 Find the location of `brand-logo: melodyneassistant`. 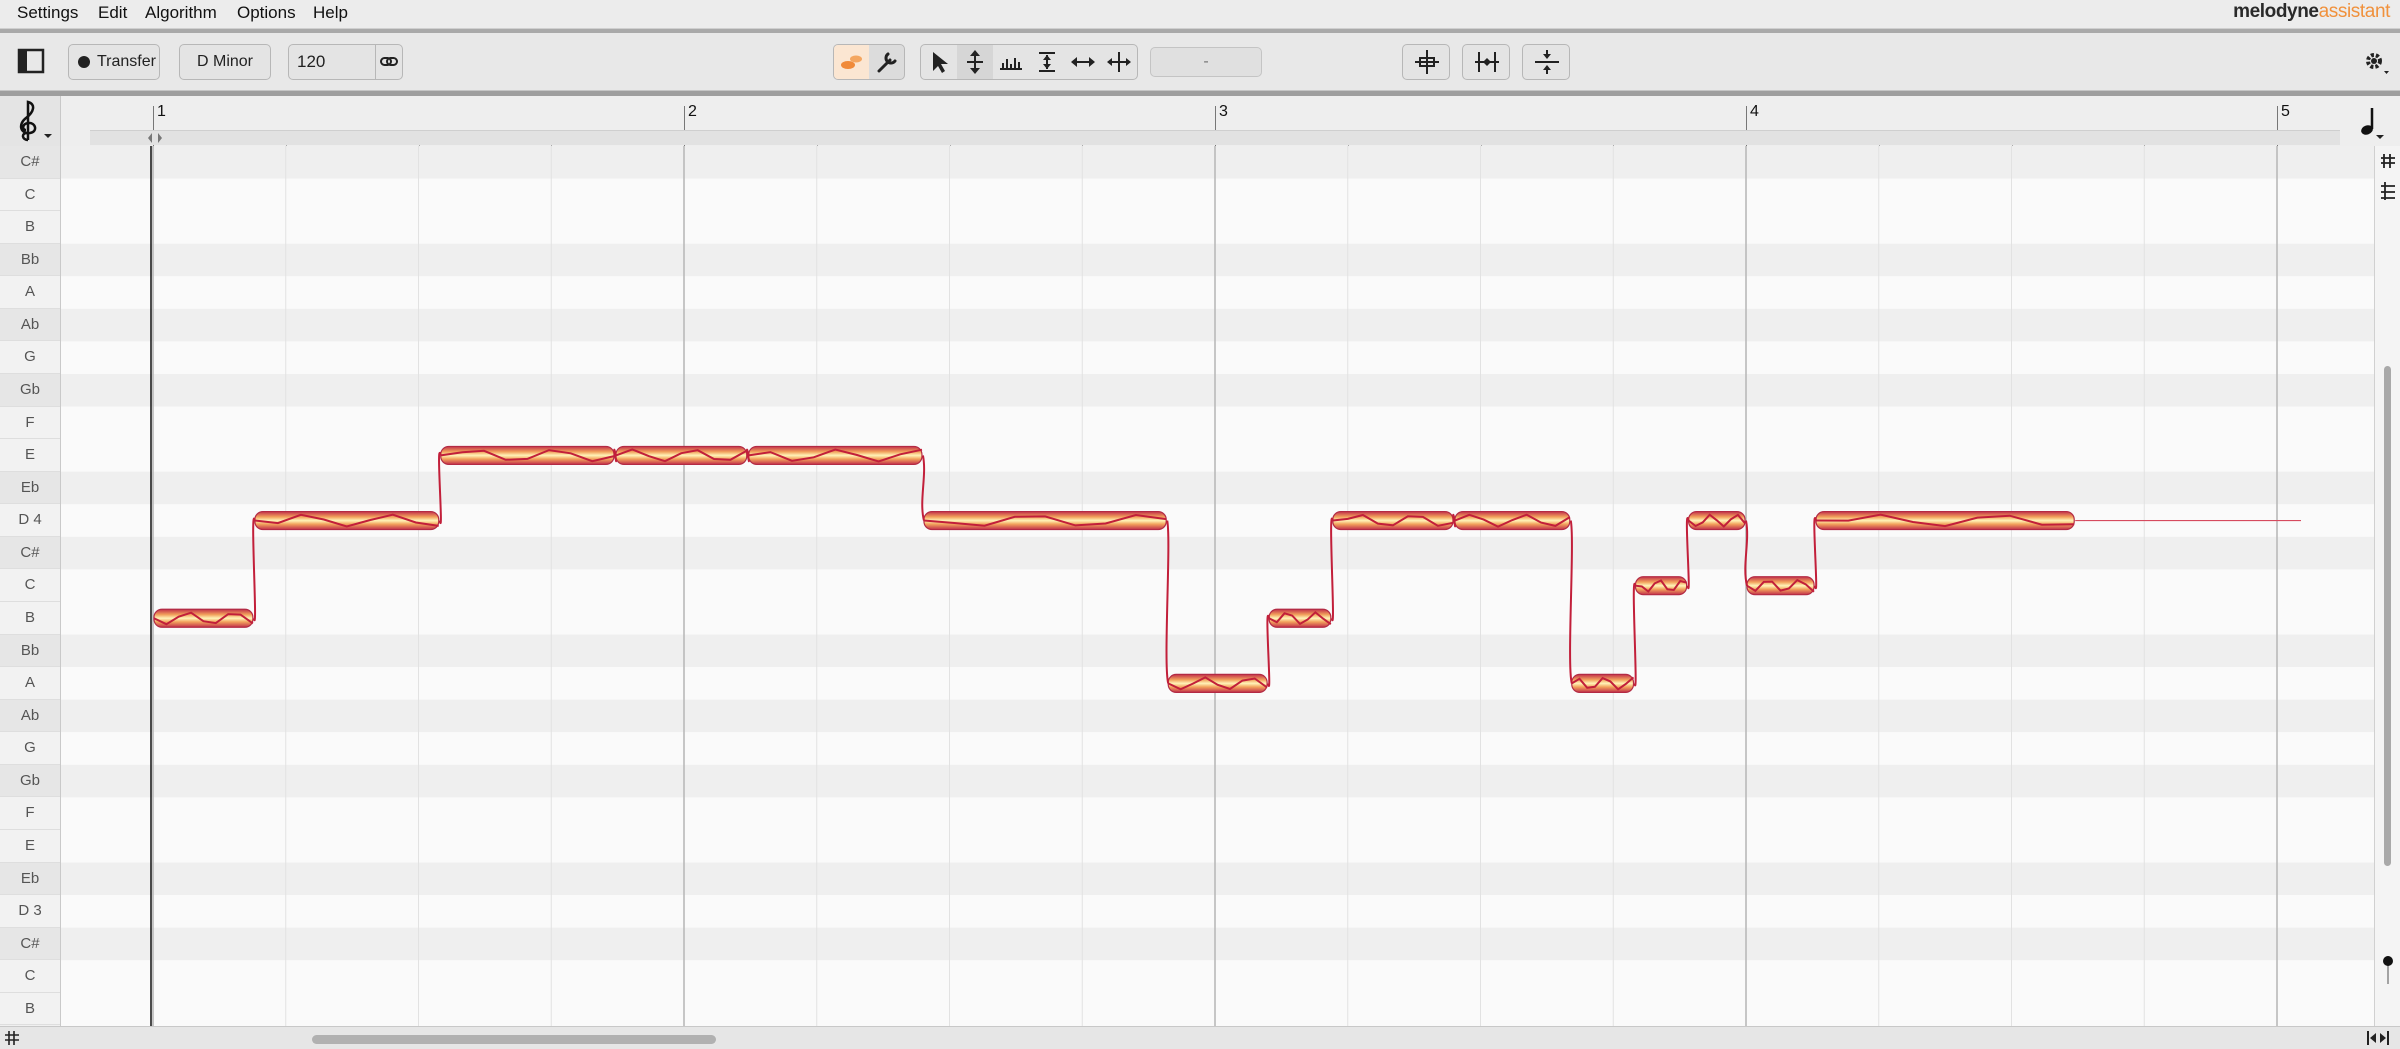

brand-logo: melodyneassistant is located at coordinates (2311, 11).